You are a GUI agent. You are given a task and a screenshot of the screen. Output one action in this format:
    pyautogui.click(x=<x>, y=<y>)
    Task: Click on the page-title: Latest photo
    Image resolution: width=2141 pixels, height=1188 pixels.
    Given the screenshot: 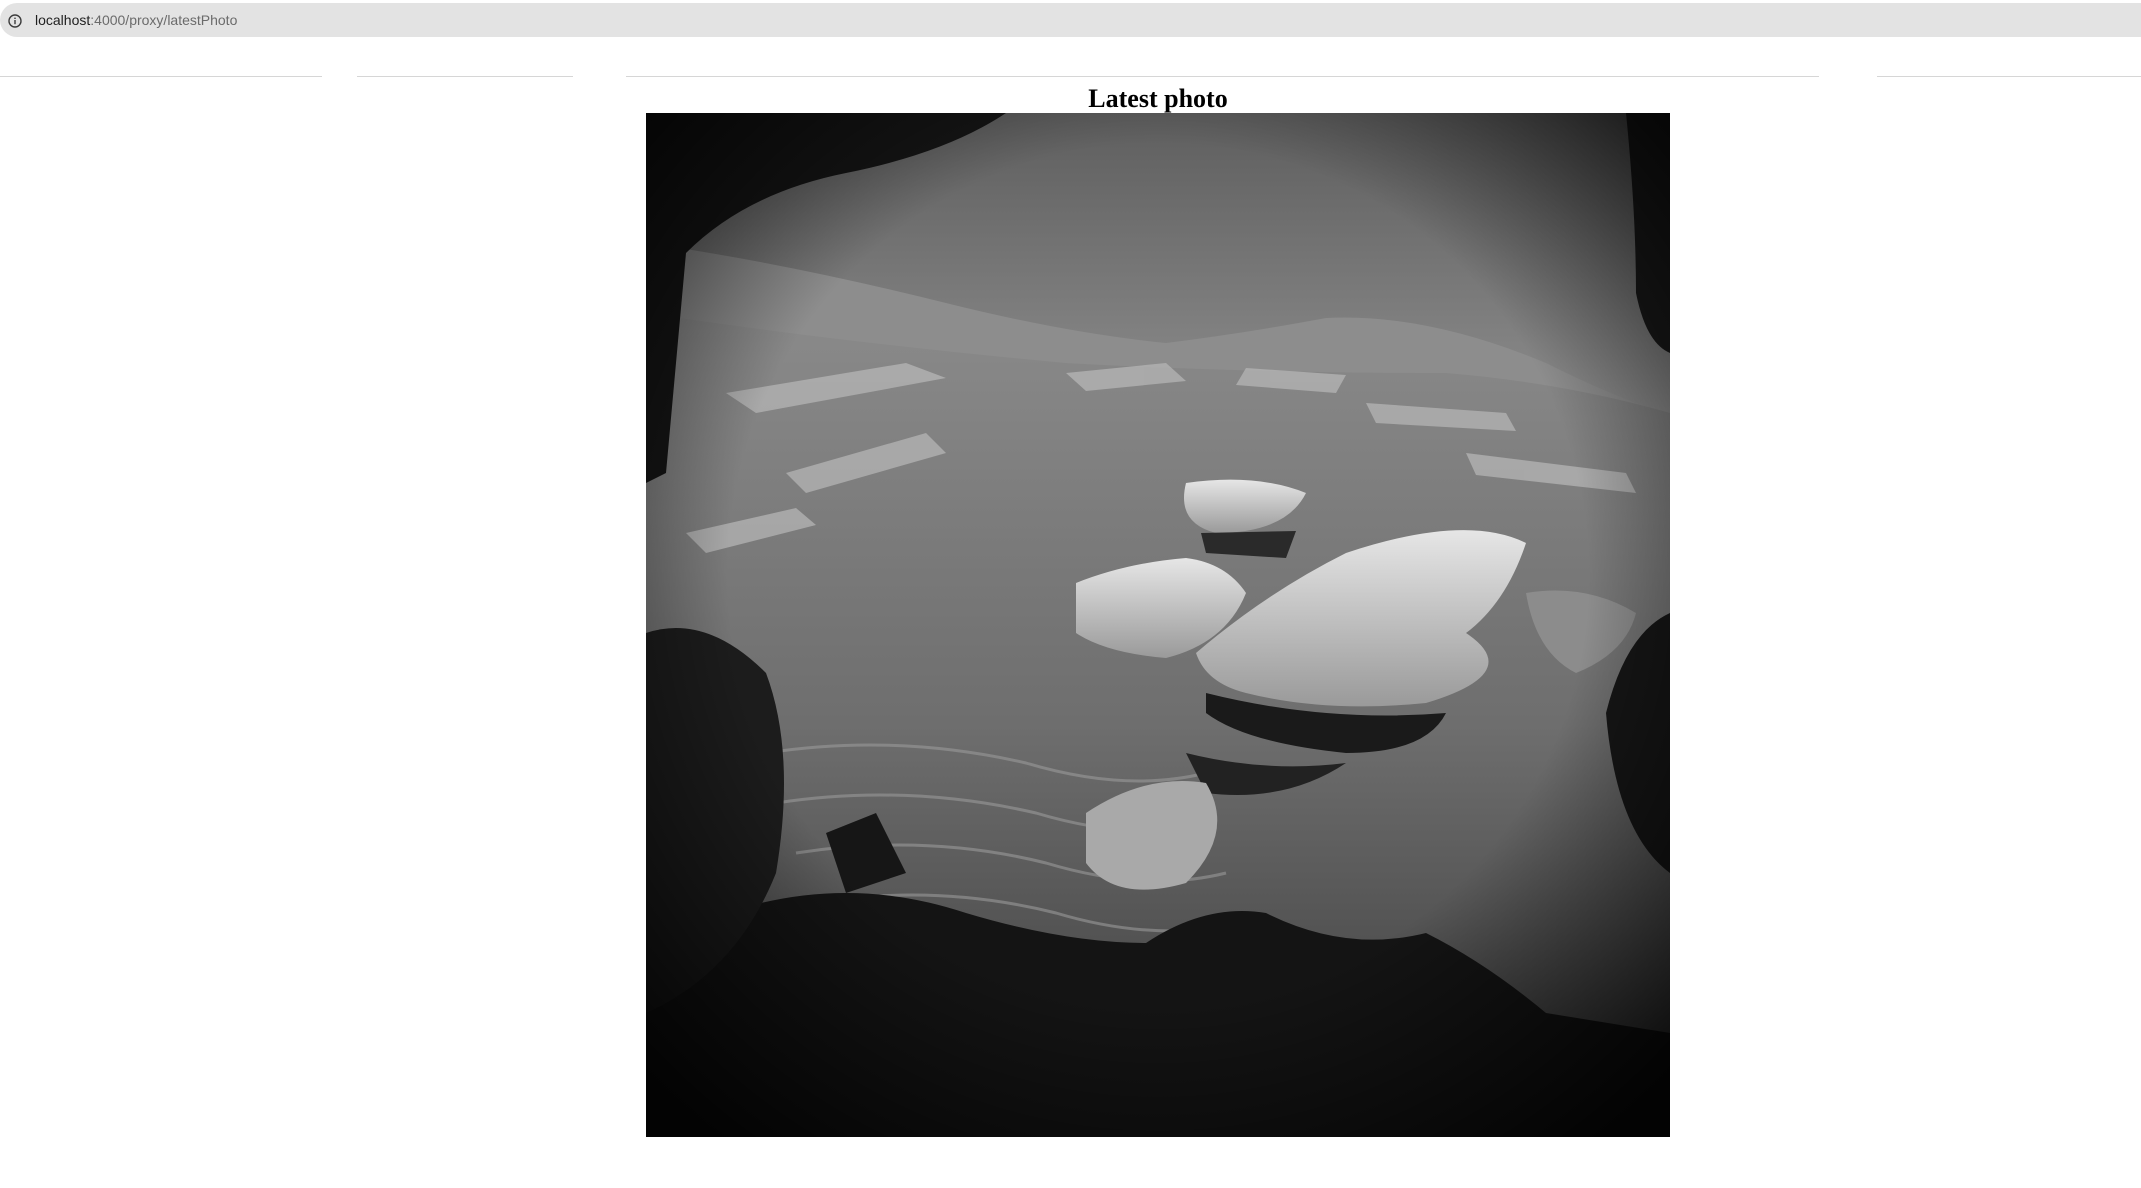 What is the action you would take?
    pyautogui.click(x=1158, y=98)
    